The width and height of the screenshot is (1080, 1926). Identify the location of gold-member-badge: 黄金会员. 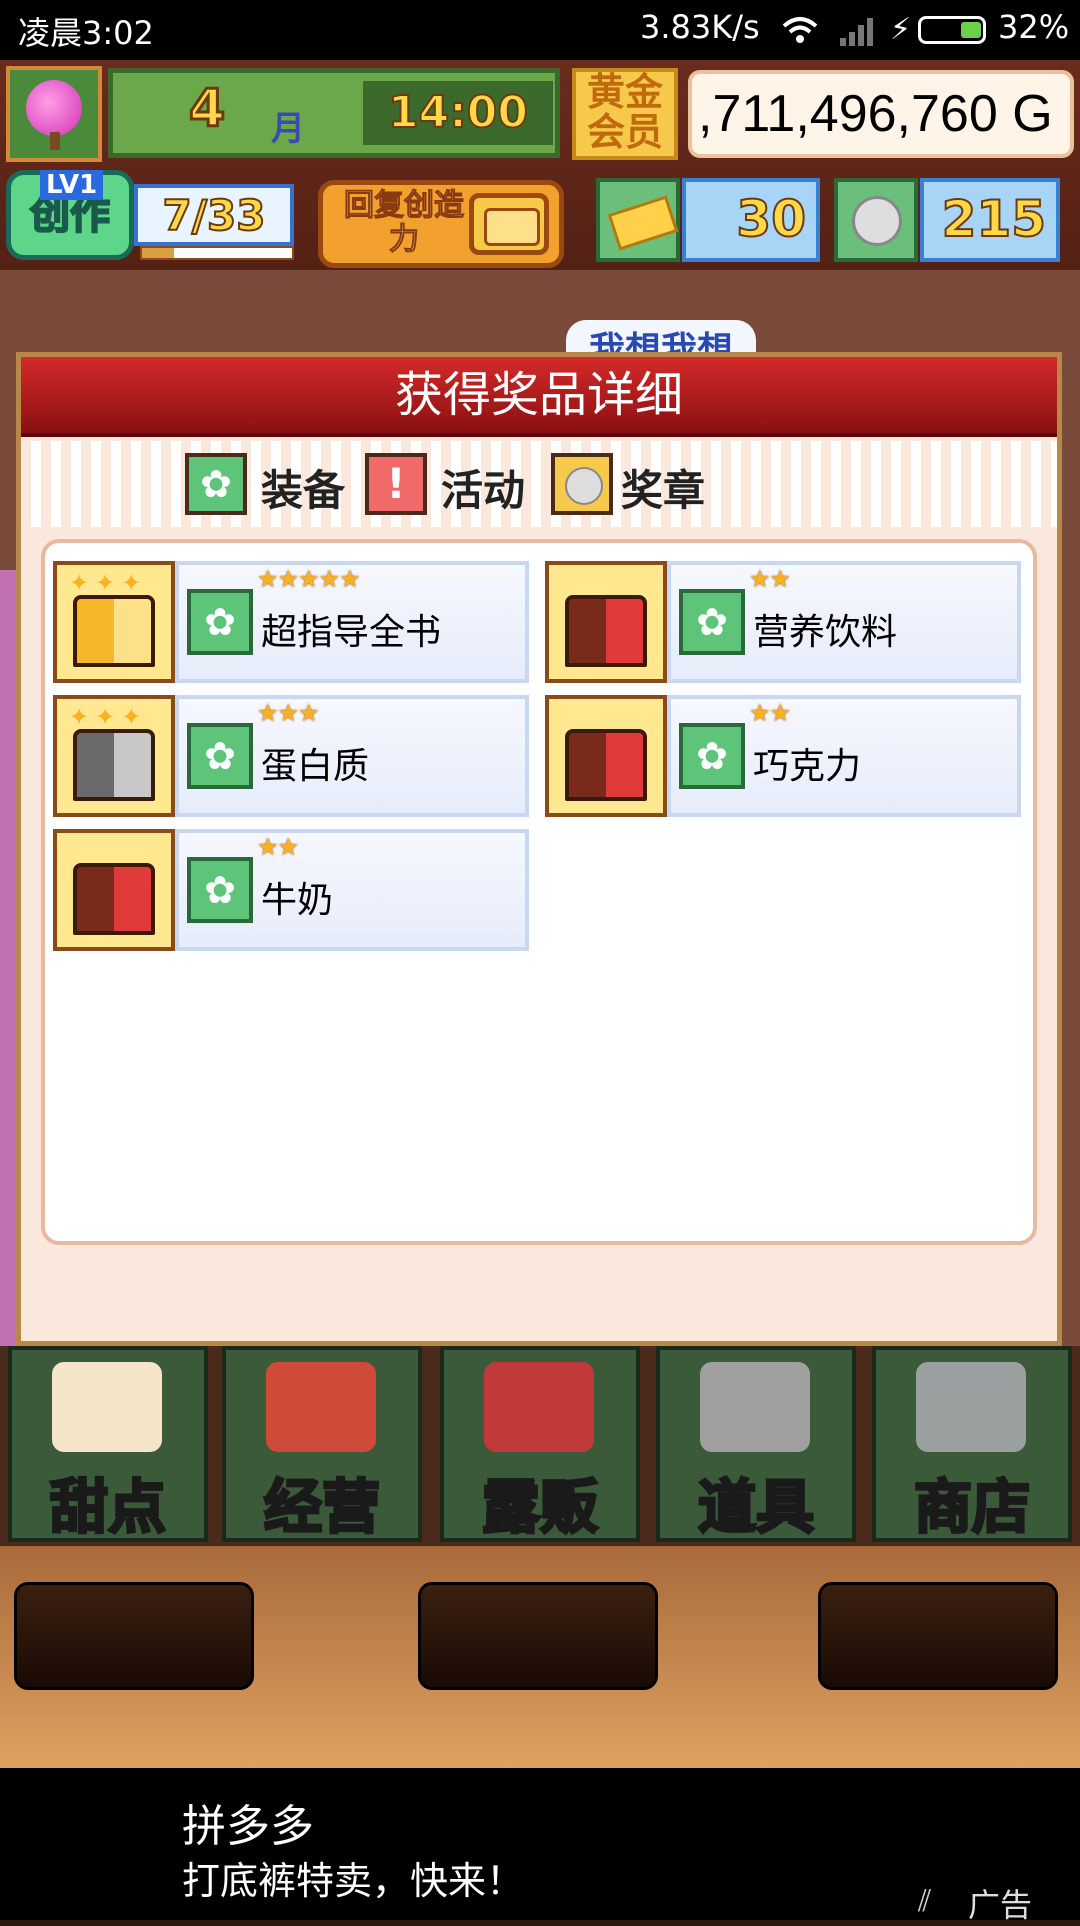
(625, 114).